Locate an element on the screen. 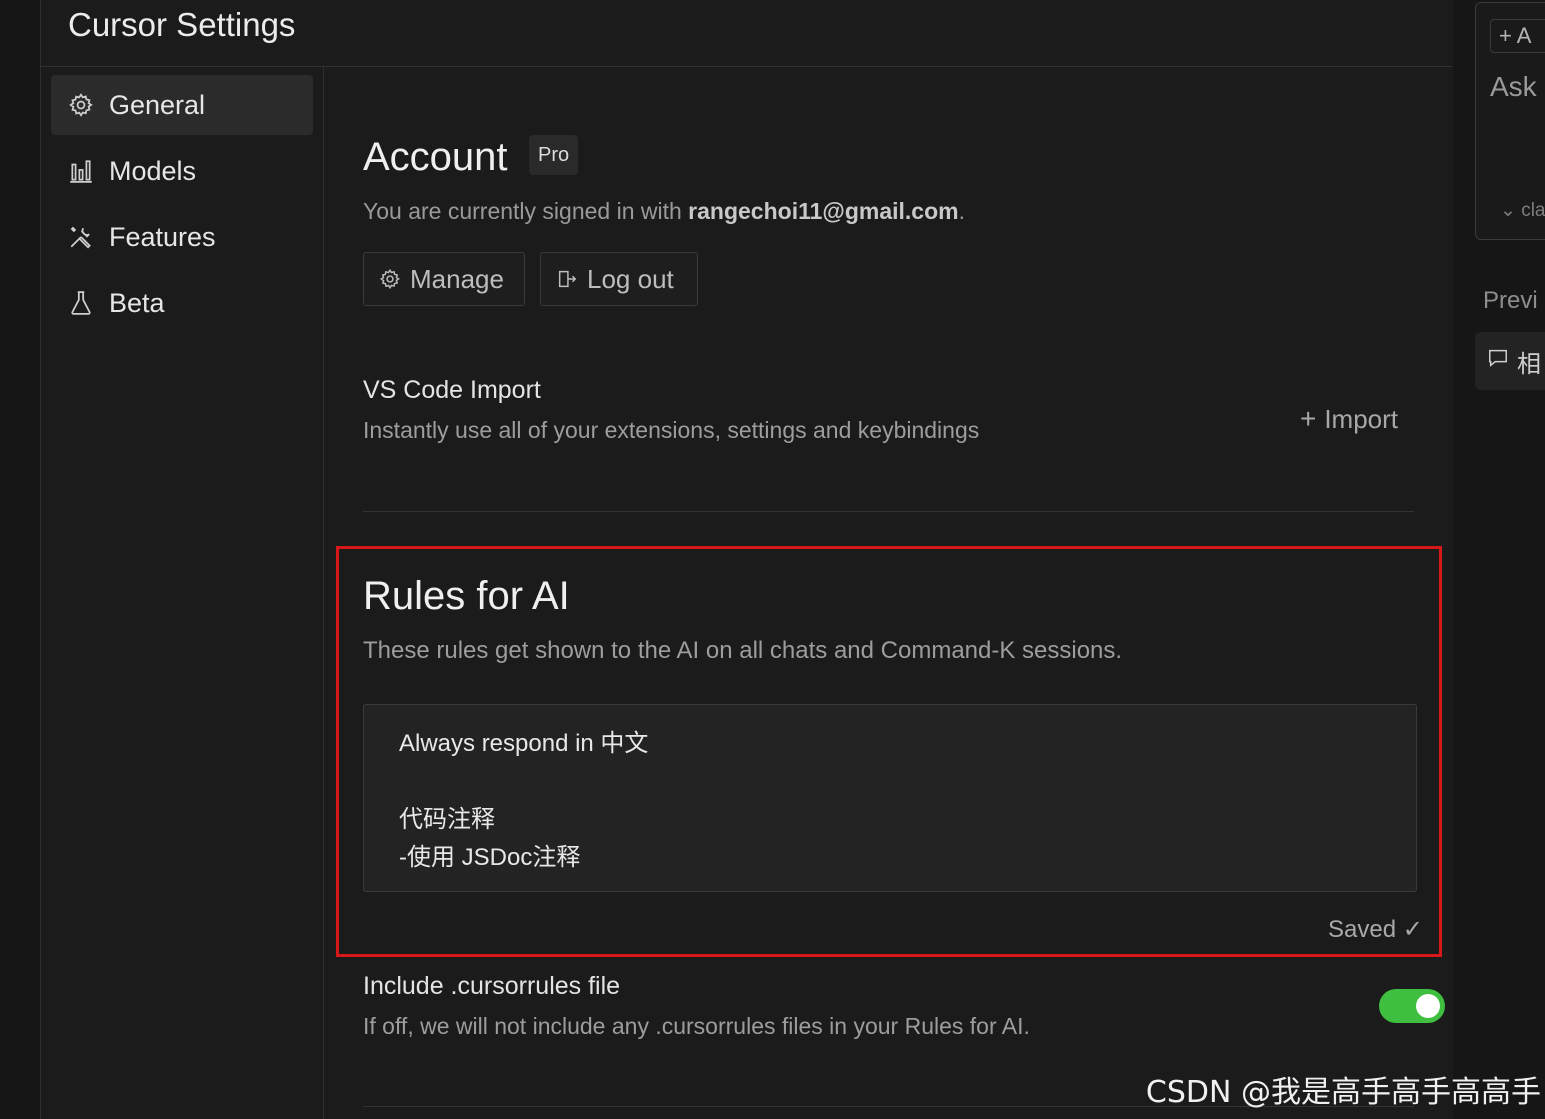 The width and height of the screenshot is (1545, 1119). plan-badge: Pro is located at coordinates (554, 155).